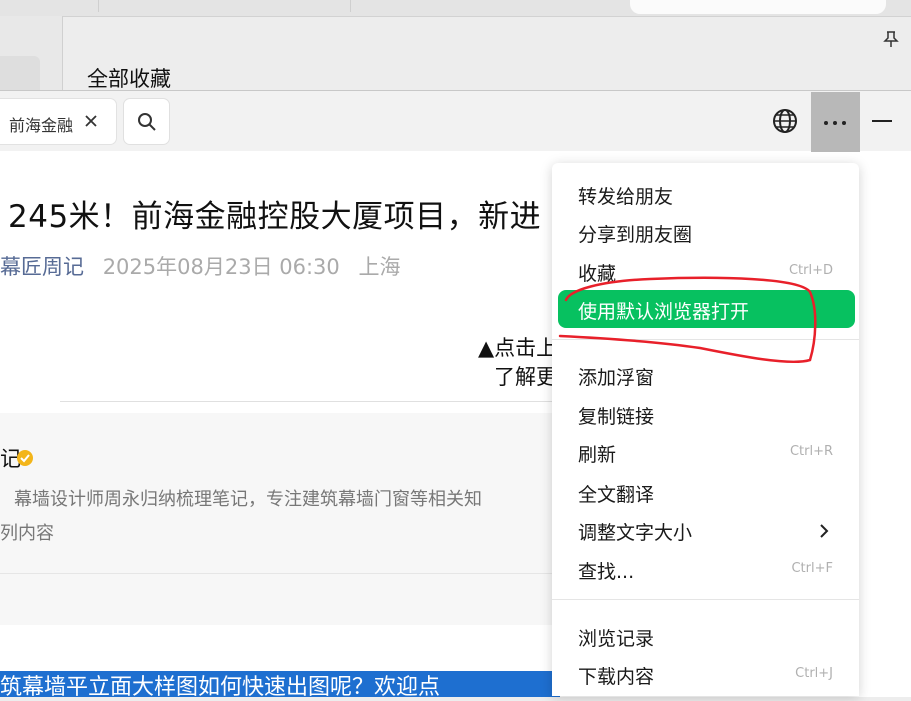  I want to click on menu-item-label: 下载内容, so click(616, 677).